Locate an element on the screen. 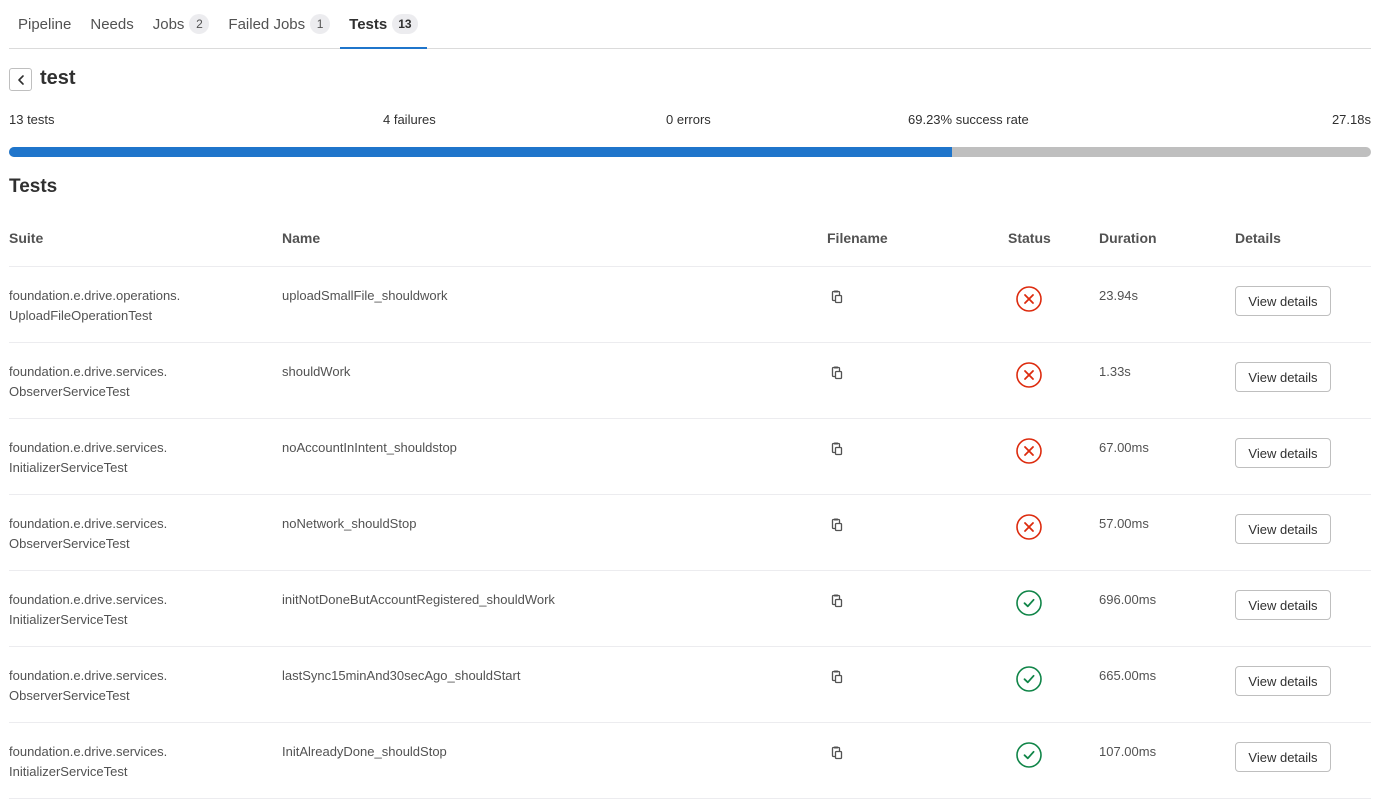 The width and height of the screenshot is (1381, 799). tab-count-badge: 13 is located at coordinates (405, 24).